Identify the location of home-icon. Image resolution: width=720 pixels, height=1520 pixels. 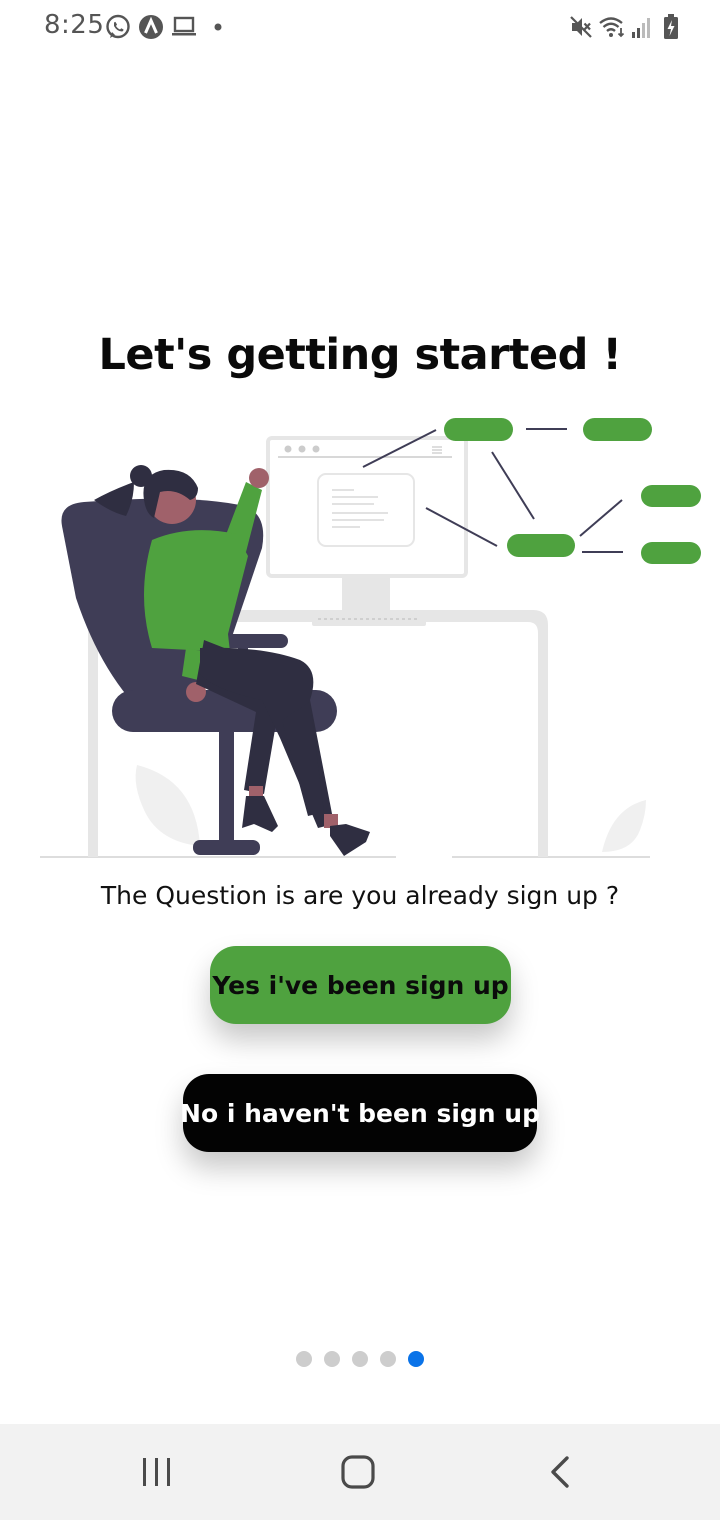
(358, 1472).